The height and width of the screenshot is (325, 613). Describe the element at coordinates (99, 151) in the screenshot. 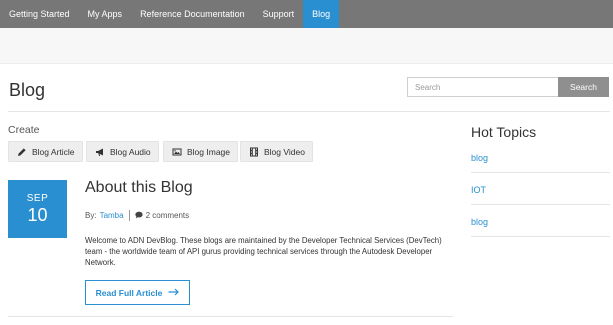

I see `megaphone-icon` at that location.